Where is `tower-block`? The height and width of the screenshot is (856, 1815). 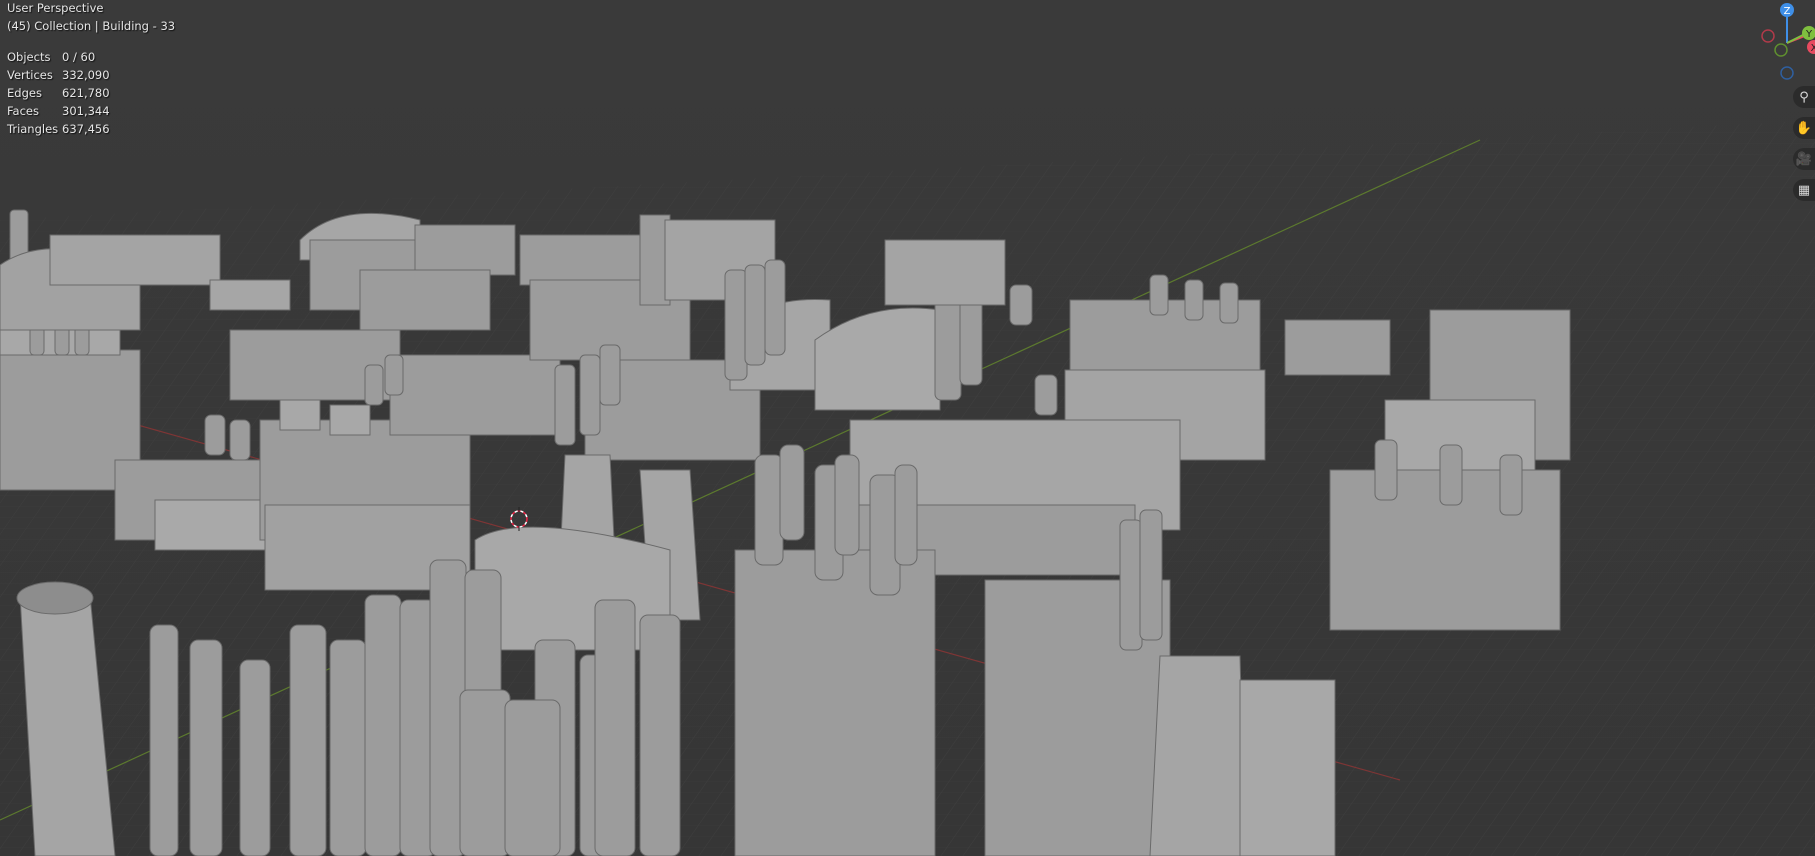 tower-block is located at coordinates (835, 702).